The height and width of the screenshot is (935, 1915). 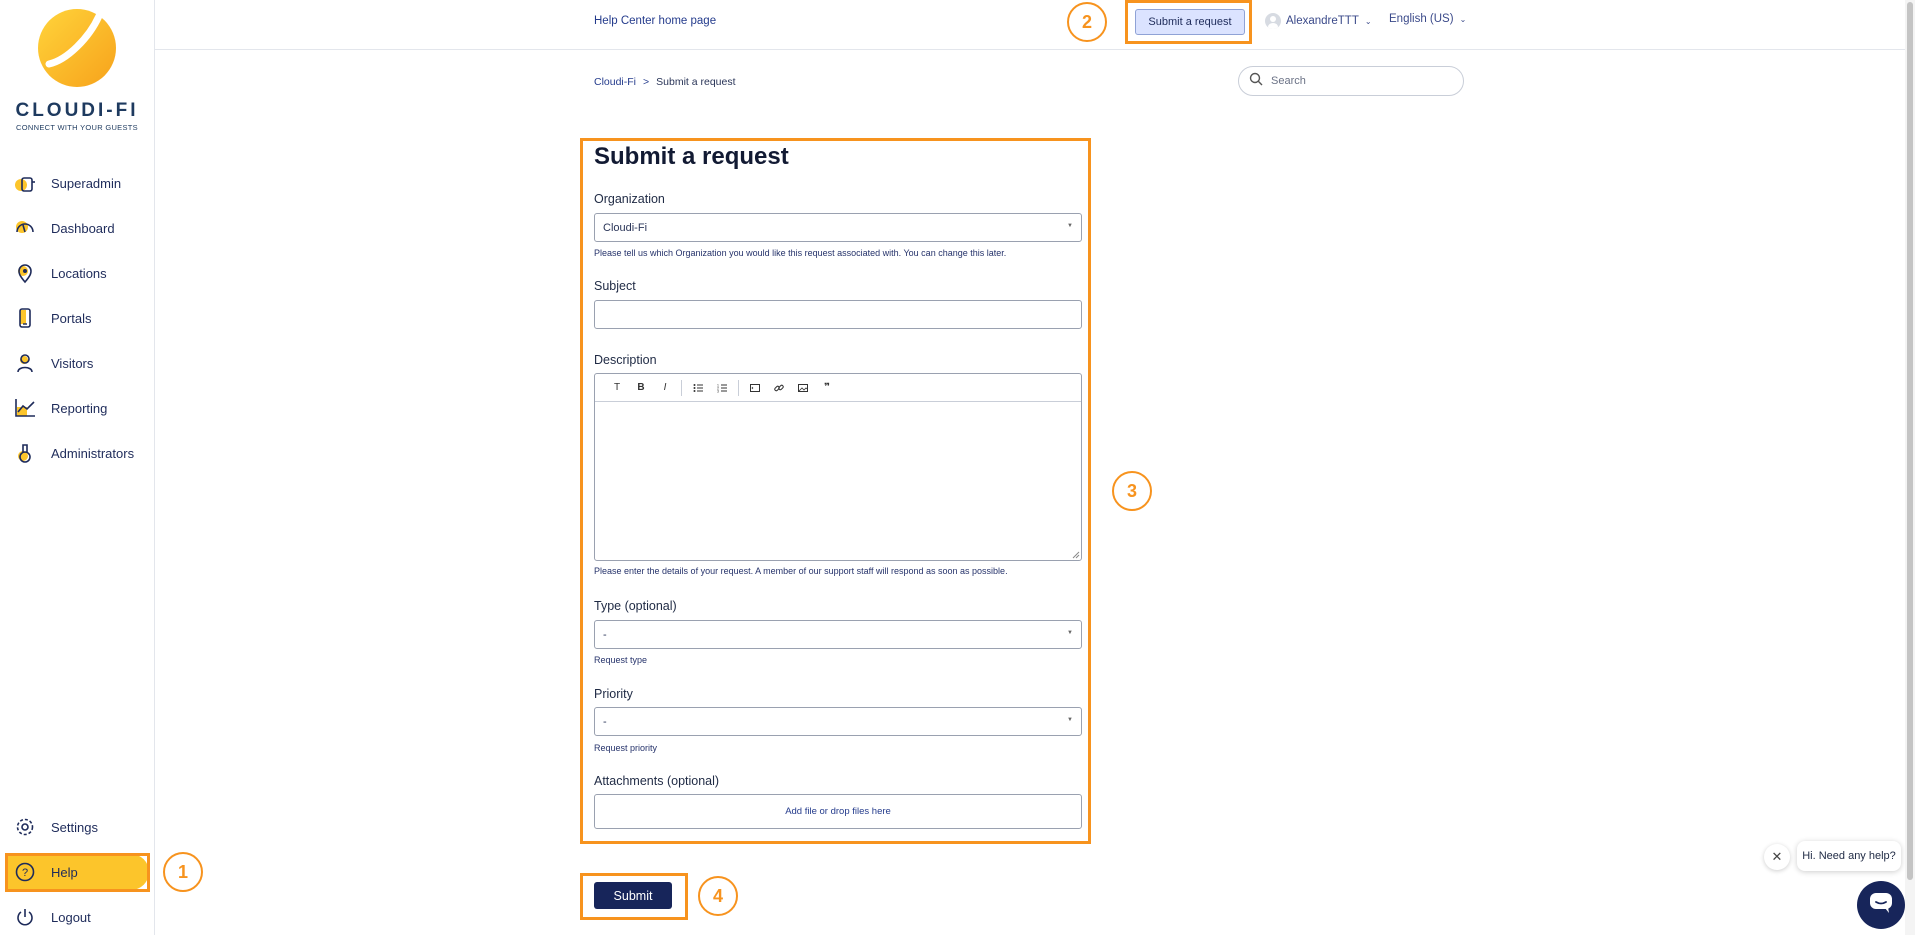 I want to click on step-2-marker: 2, so click(x=1087, y=22).